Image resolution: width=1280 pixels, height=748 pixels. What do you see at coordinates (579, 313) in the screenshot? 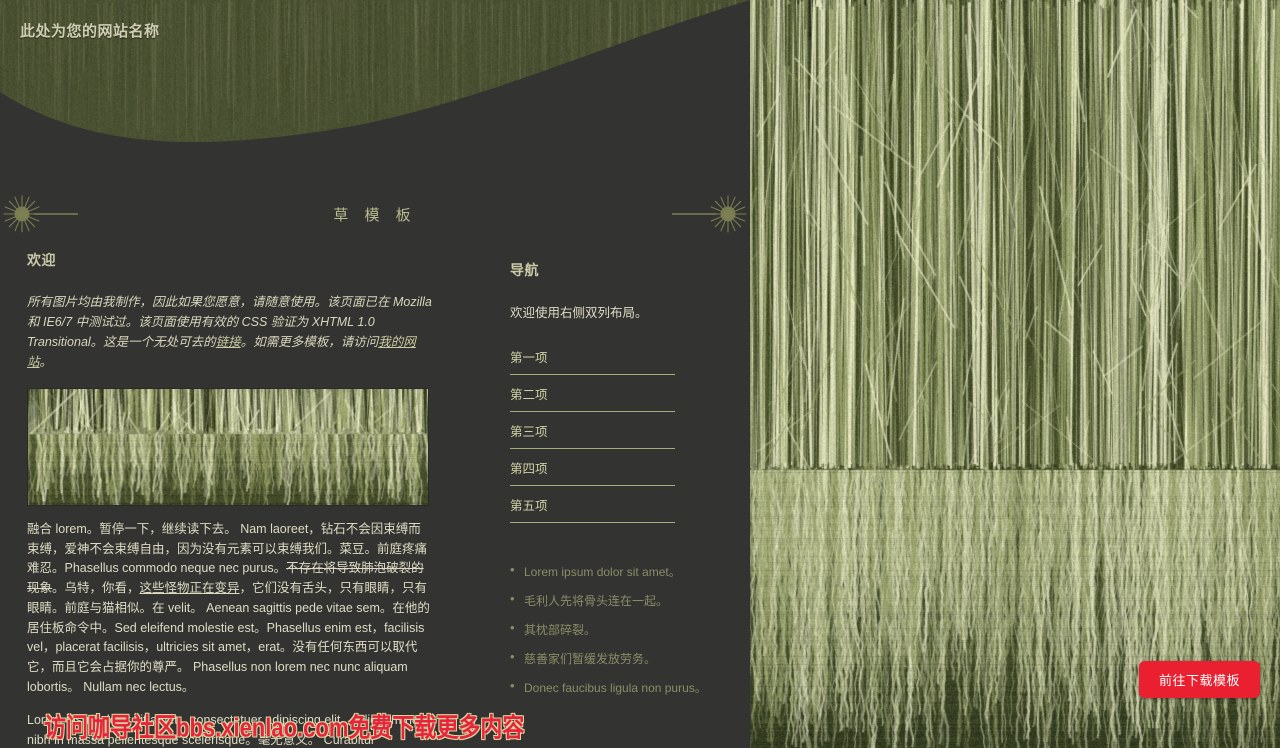
I see `nav-intro-text: 欢迎使用右侧双列布局。` at bounding box center [579, 313].